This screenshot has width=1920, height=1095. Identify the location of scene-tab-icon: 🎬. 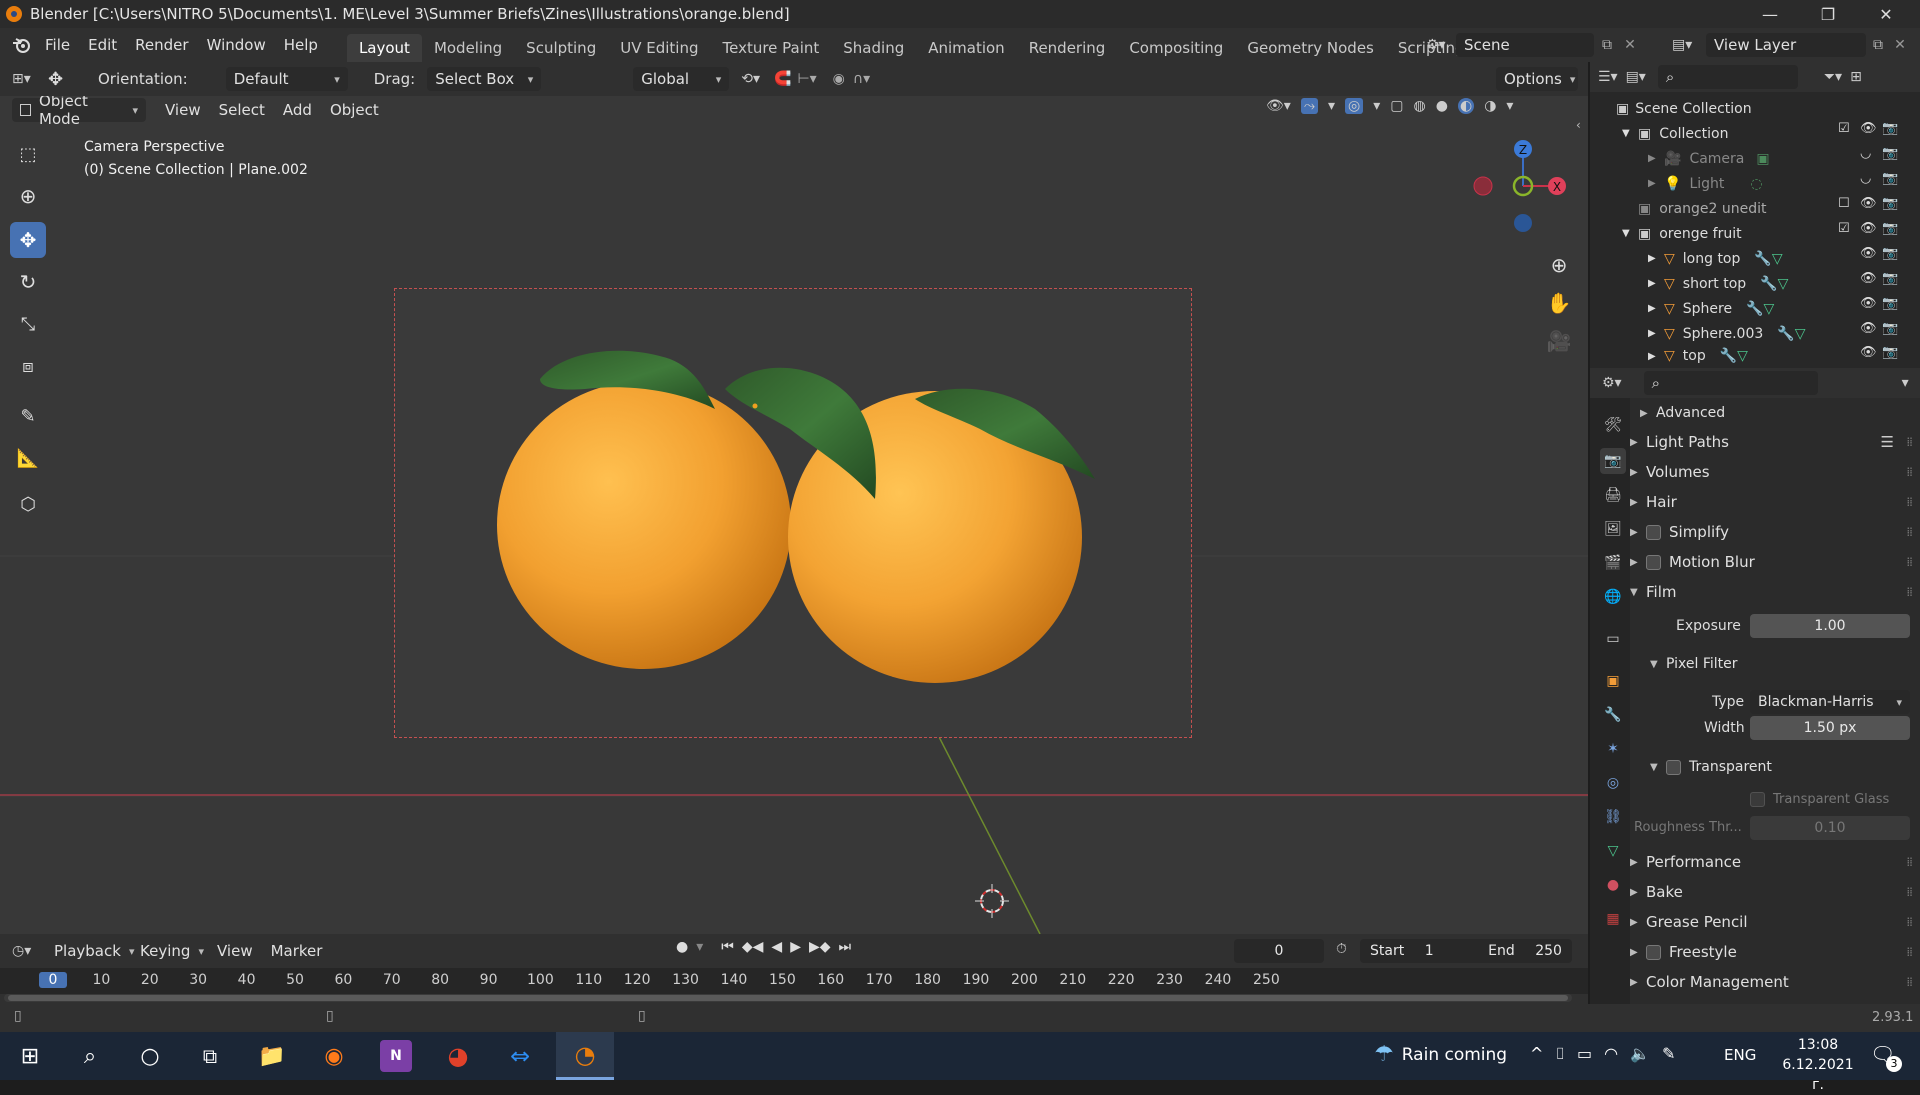
(1613, 563).